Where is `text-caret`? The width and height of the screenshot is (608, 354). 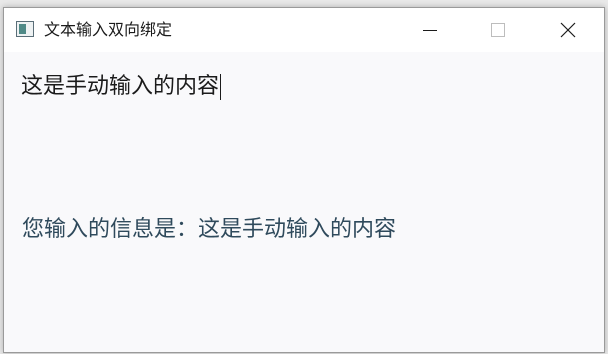 text-caret is located at coordinates (221, 87).